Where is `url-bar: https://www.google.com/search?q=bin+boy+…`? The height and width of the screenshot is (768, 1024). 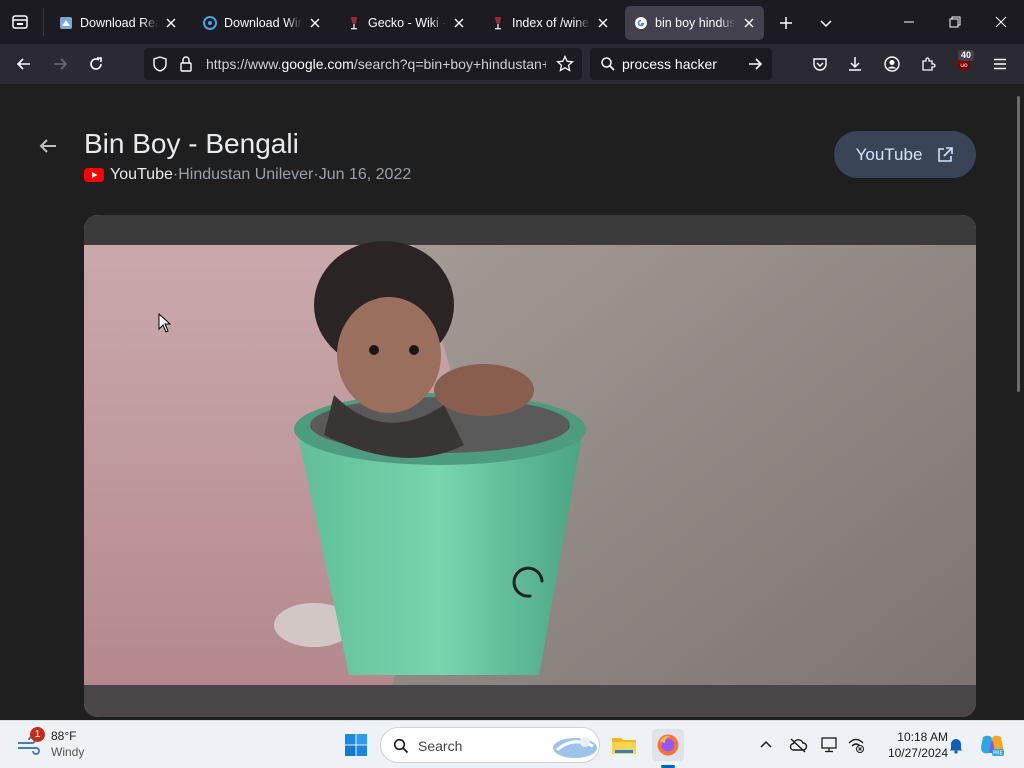
url-bar: https://www.google.com/search?q=bin+boy+… is located at coordinates (363, 64).